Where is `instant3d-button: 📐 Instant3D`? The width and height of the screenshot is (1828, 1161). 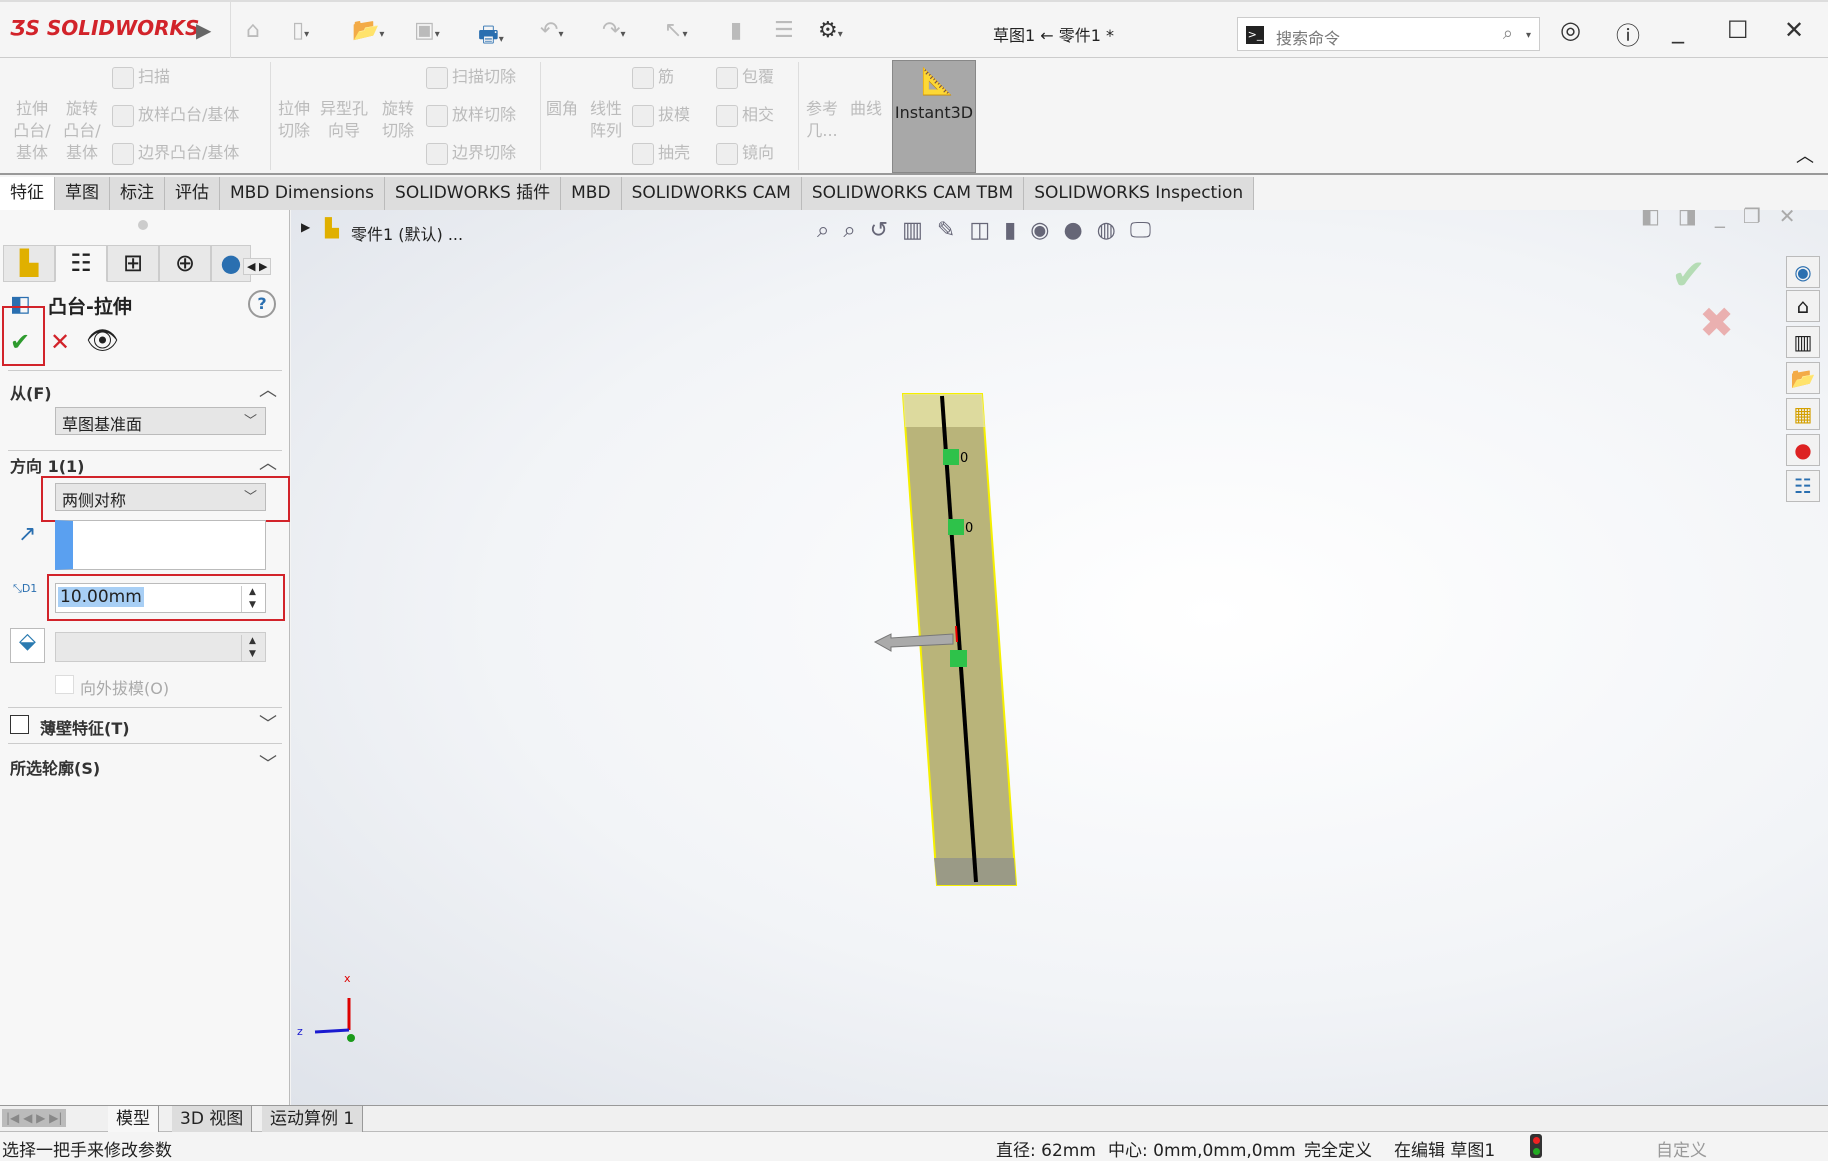
instant3d-button: 📐 Instant3D is located at coordinates (934, 116).